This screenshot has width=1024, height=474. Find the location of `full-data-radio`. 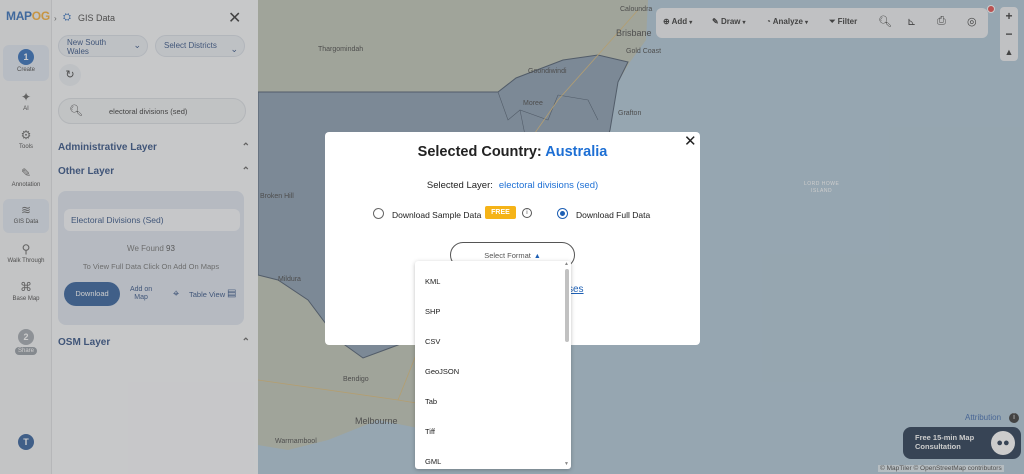

full-data-radio is located at coordinates (562, 213).